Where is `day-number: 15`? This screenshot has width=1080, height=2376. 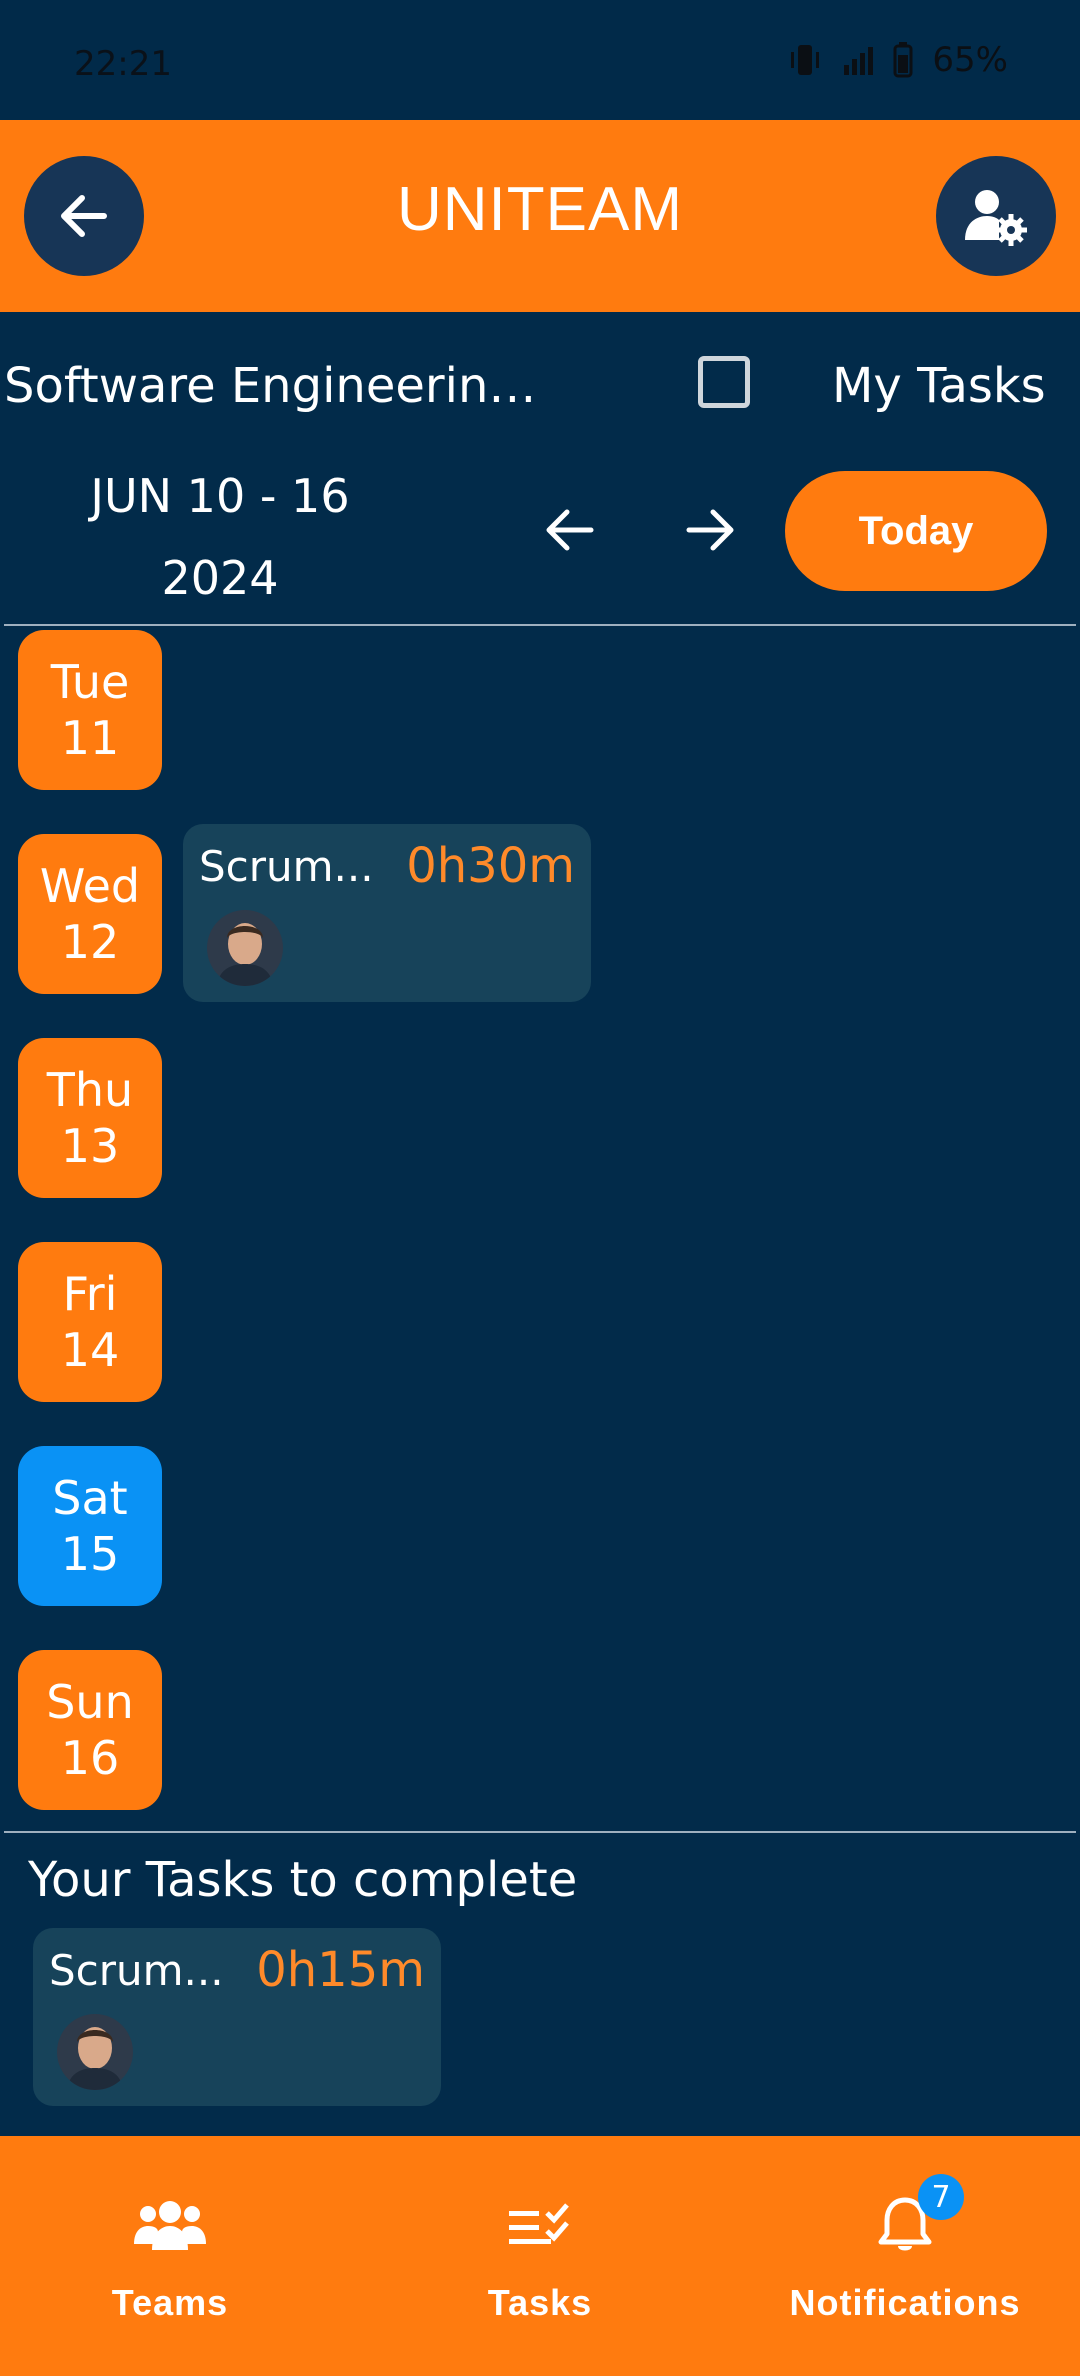
day-number: 15 is located at coordinates (90, 1554).